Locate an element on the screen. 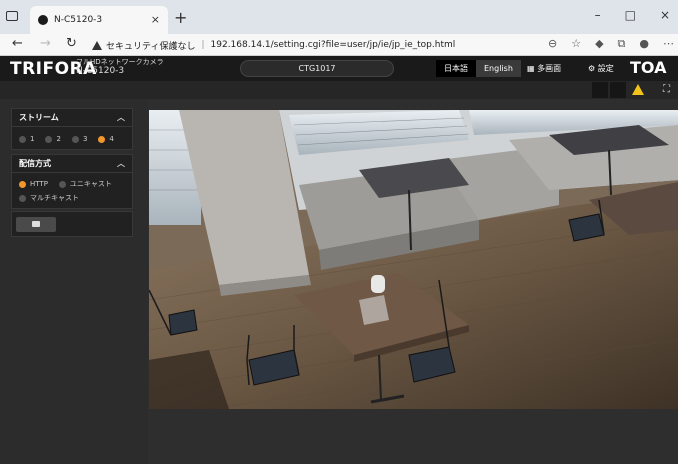 This screenshot has width=678, height=464. delivery-panel: 配信方式 ︿ HTTP ユニキャスト マルチキャスト is located at coordinates (72, 181).